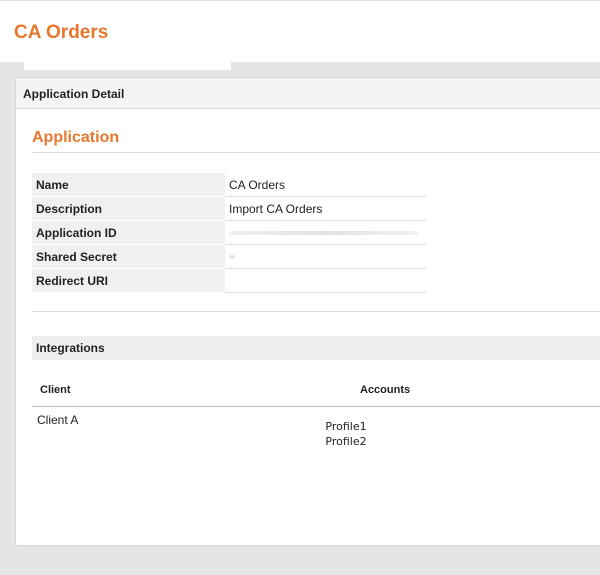 This screenshot has height=575, width=600. I want to click on redirect-uri-value, so click(325, 280).